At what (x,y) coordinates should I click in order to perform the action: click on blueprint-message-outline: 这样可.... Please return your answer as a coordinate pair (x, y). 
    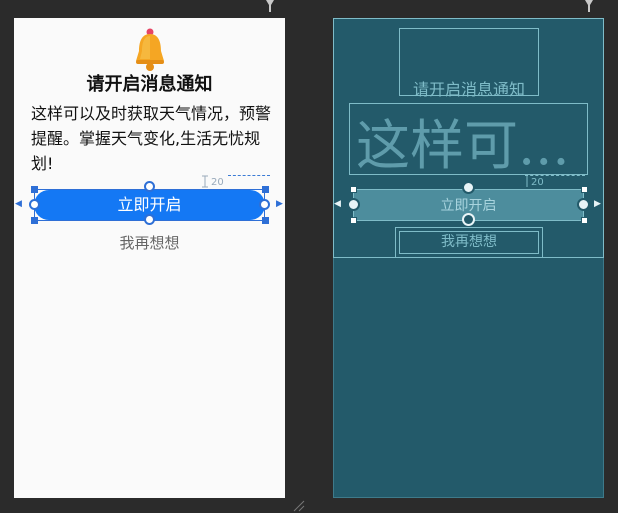
    Looking at the image, I should click on (468, 139).